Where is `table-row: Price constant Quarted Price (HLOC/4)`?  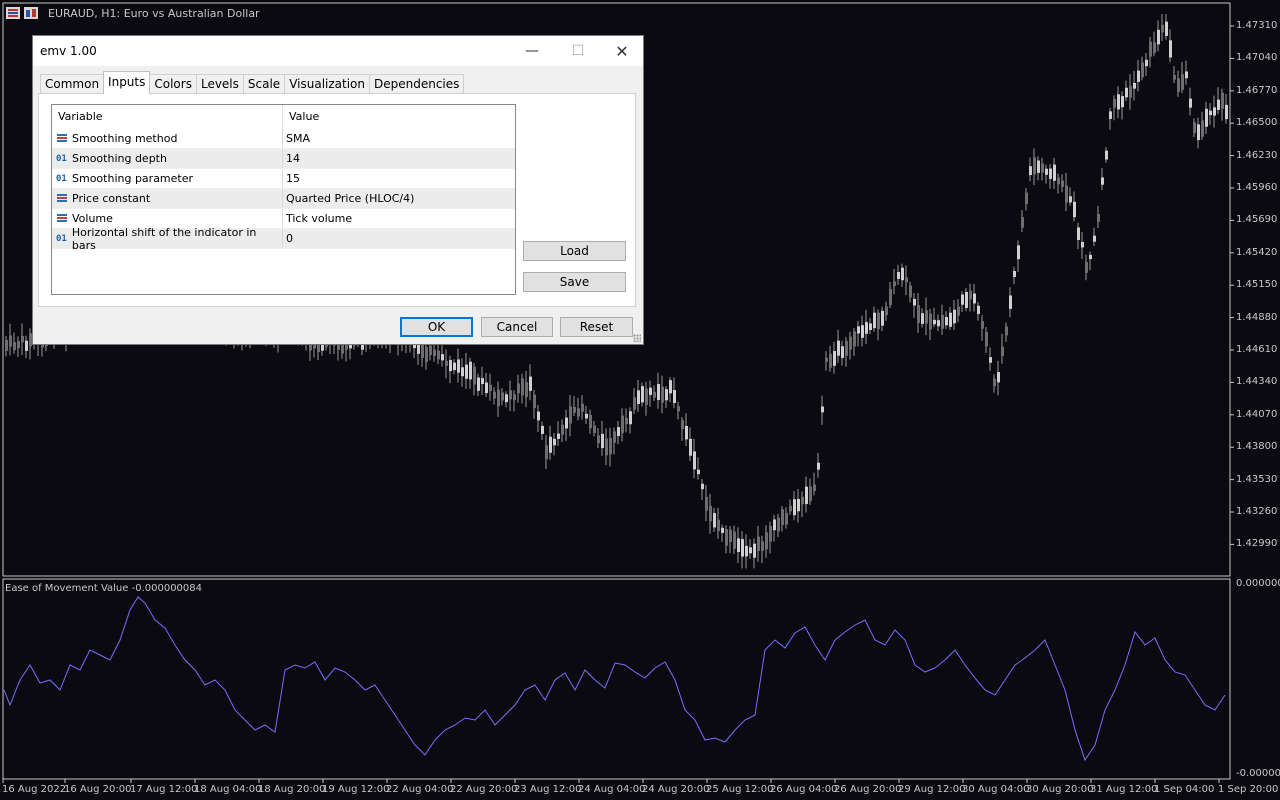 table-row: Price constant Quarted Price (HLOC/4) is located at coordinates (283, 199).